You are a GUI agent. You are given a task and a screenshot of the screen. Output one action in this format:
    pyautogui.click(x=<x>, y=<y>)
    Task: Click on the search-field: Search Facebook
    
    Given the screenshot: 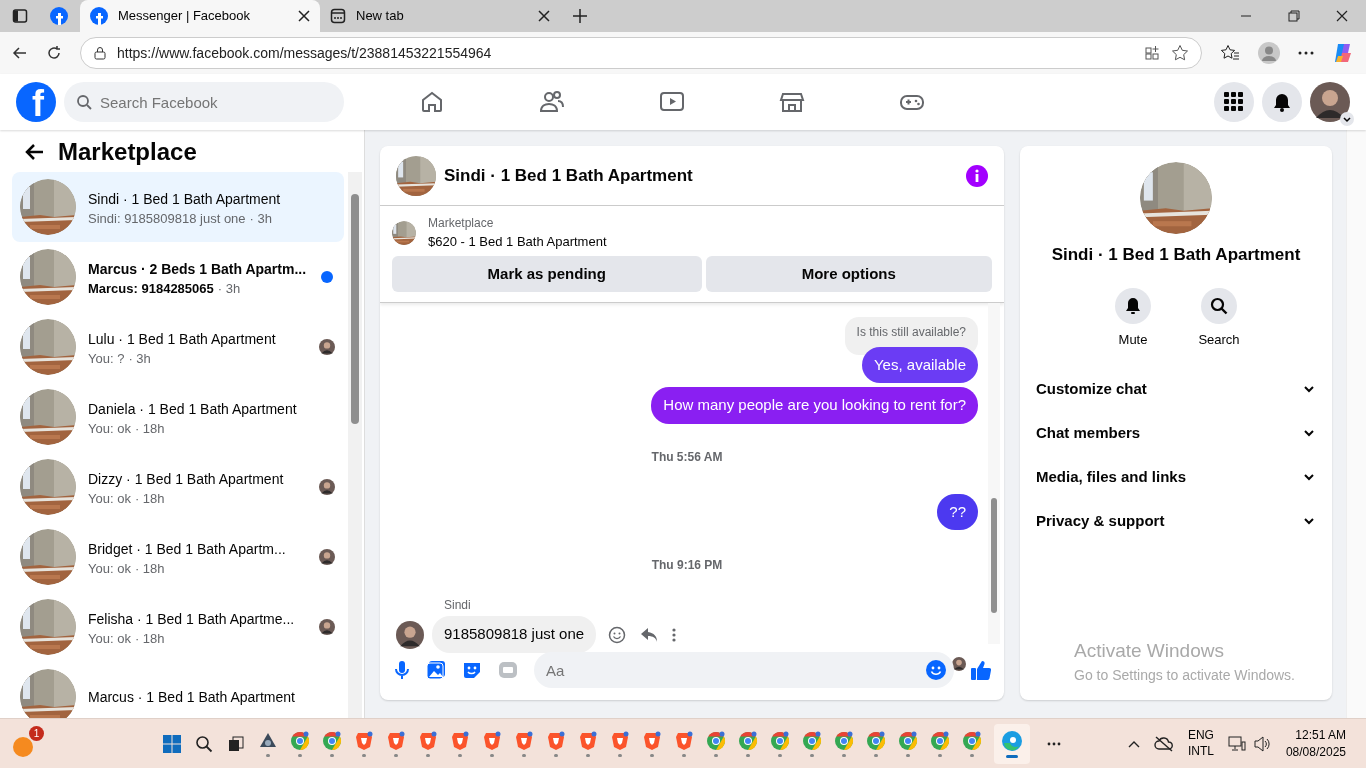 What is the action you would take?
    pyautogui.click(x=204, y=102)
    